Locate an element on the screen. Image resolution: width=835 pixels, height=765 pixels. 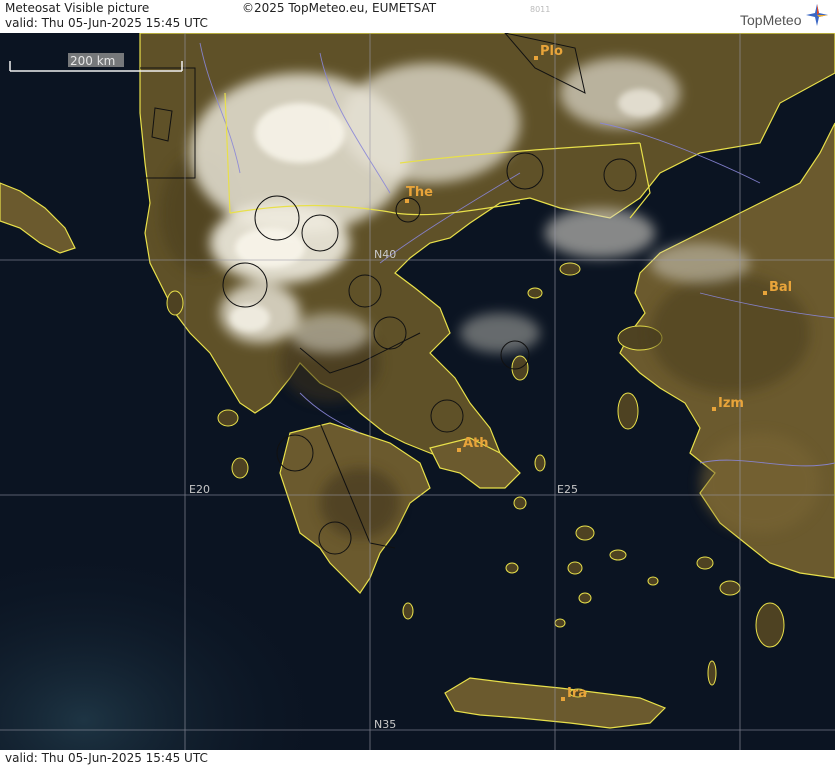
grid-label-n40: N40 is located at coordinates (385, 254).